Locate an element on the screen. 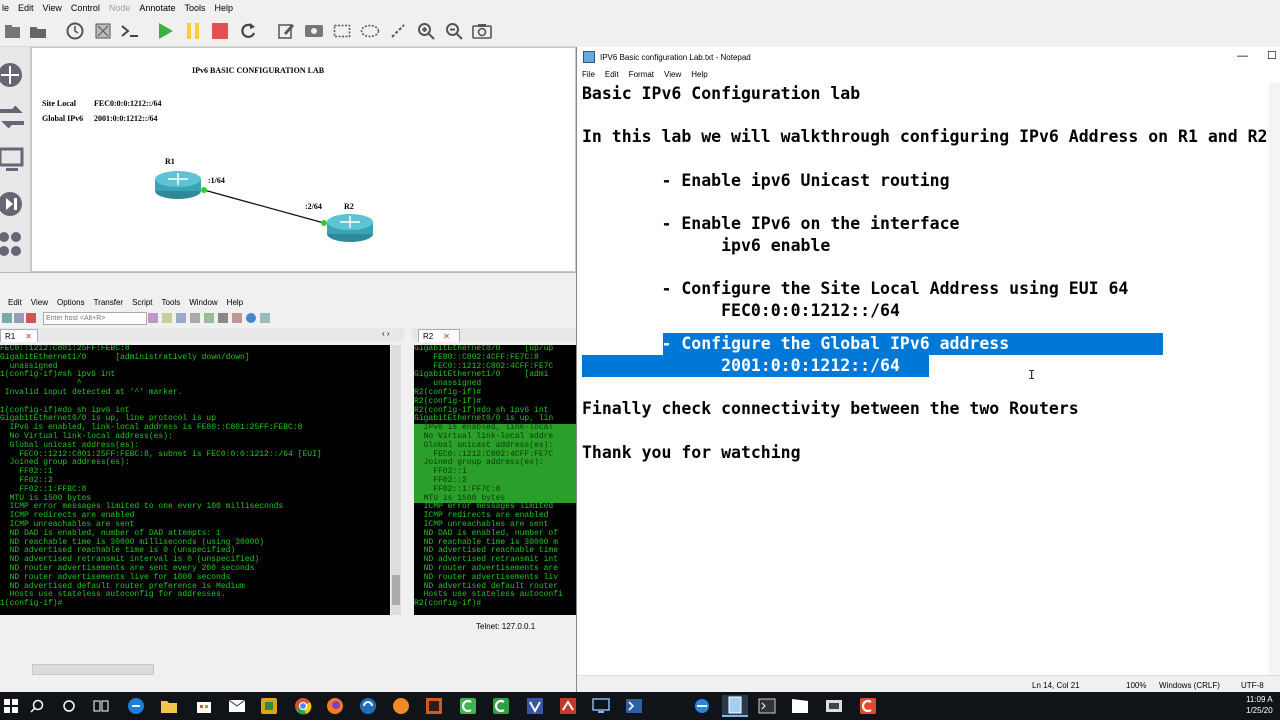 This screenshot has height=720, width=1280. security-devices-category-icon is located at coordinates (12, 205).